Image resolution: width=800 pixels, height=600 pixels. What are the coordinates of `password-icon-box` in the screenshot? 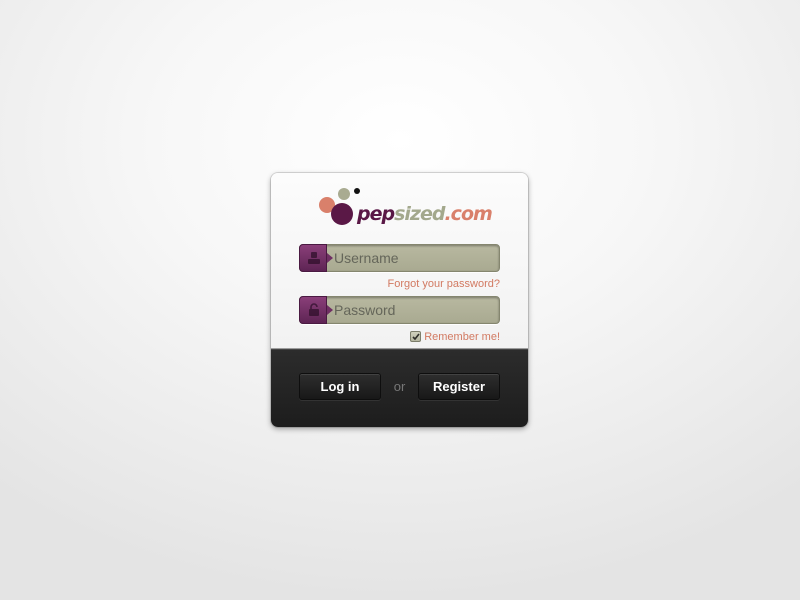 It's located at (316, 310).